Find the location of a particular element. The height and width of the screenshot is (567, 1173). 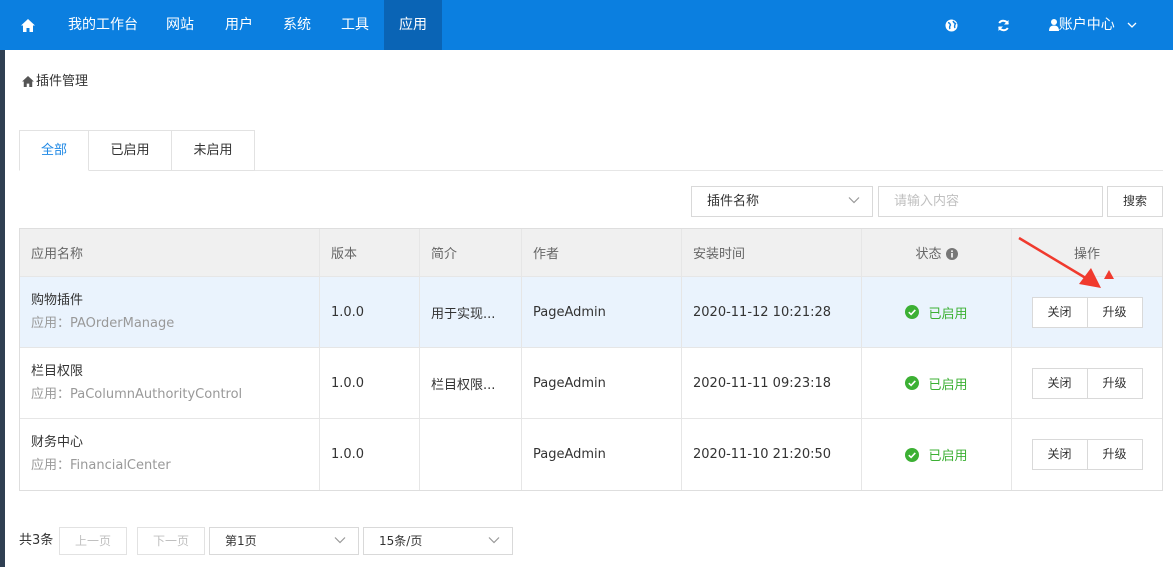

info-icon is located at coordinates (951, 254).